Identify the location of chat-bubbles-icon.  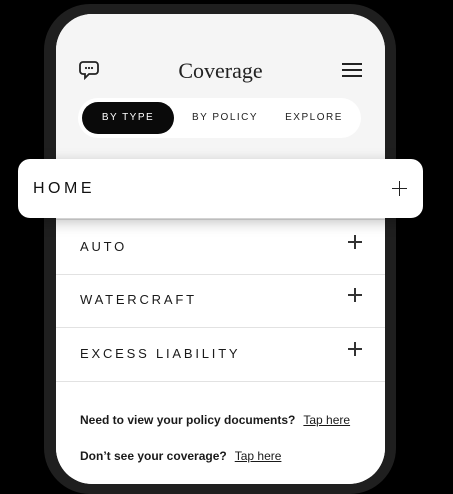
(90, 70).